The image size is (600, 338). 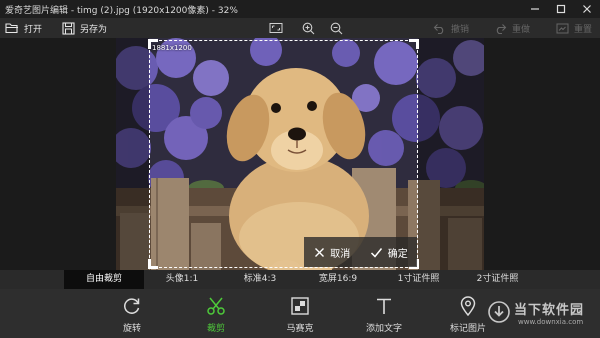 I want to click on mosaic-icon, so click(x=300, y=306).